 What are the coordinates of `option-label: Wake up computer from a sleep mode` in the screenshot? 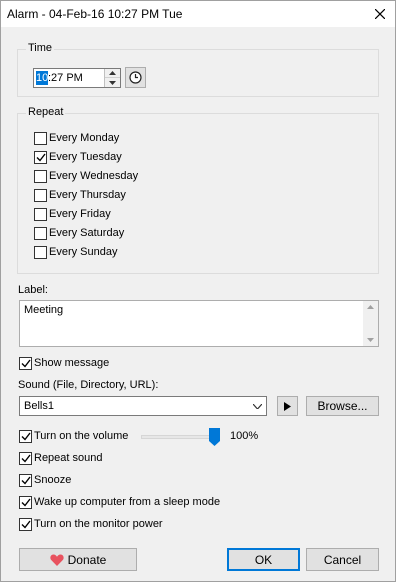 It's located at (127, 502).